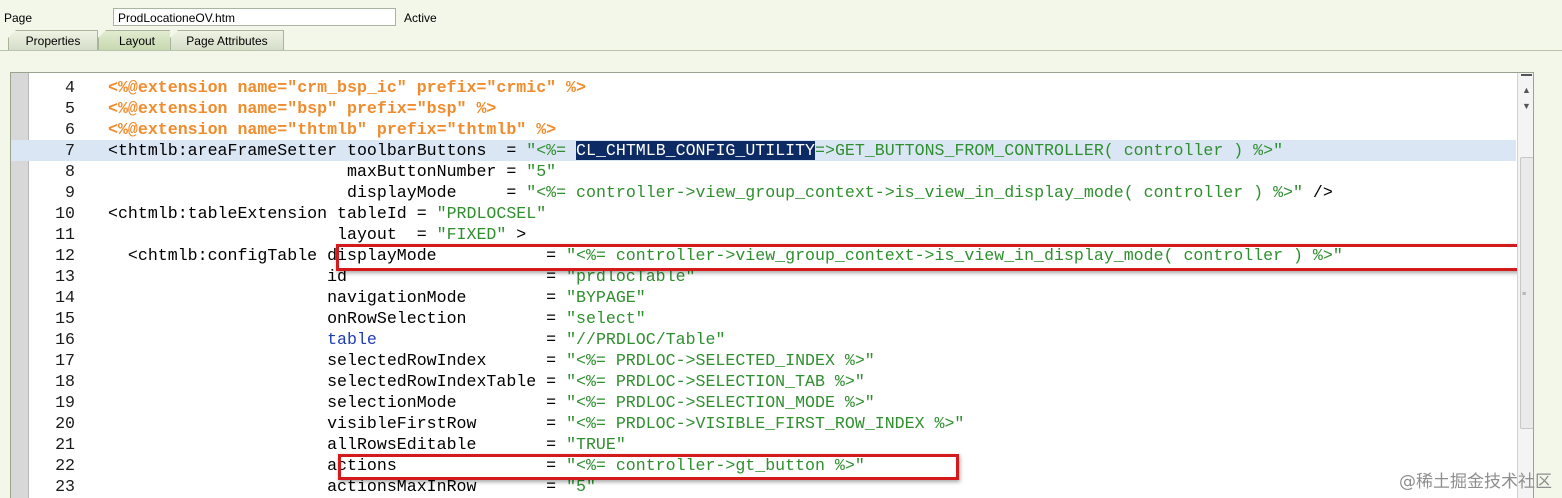 The width and height of the screenshot is (1562, 498). I want to click on code-token: />, so click(1317, 192).